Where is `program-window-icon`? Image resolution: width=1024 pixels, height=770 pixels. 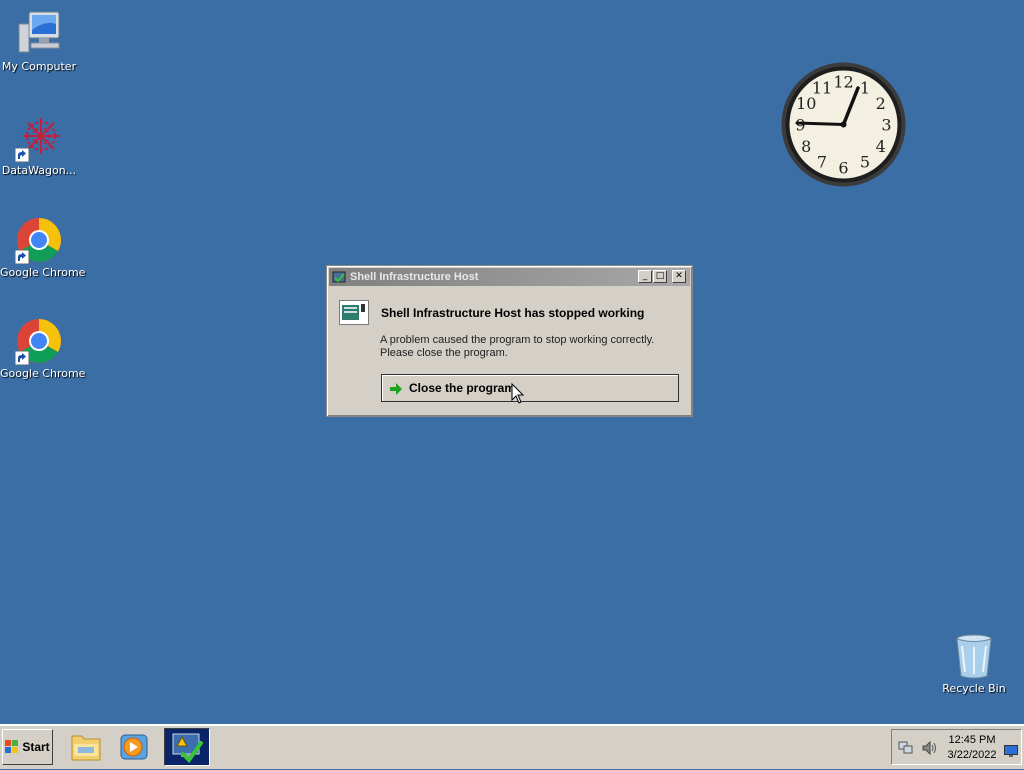 program-window-icon is located at coordinates (354, 313).